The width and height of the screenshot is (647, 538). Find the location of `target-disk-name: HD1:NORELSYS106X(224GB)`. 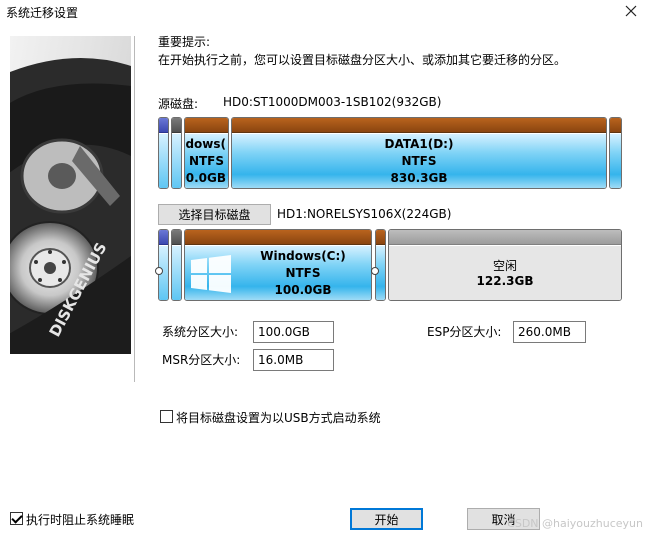

target-disk-name: HD1:NORELSYS106X(224GB) is located at coordinates (364, 214).